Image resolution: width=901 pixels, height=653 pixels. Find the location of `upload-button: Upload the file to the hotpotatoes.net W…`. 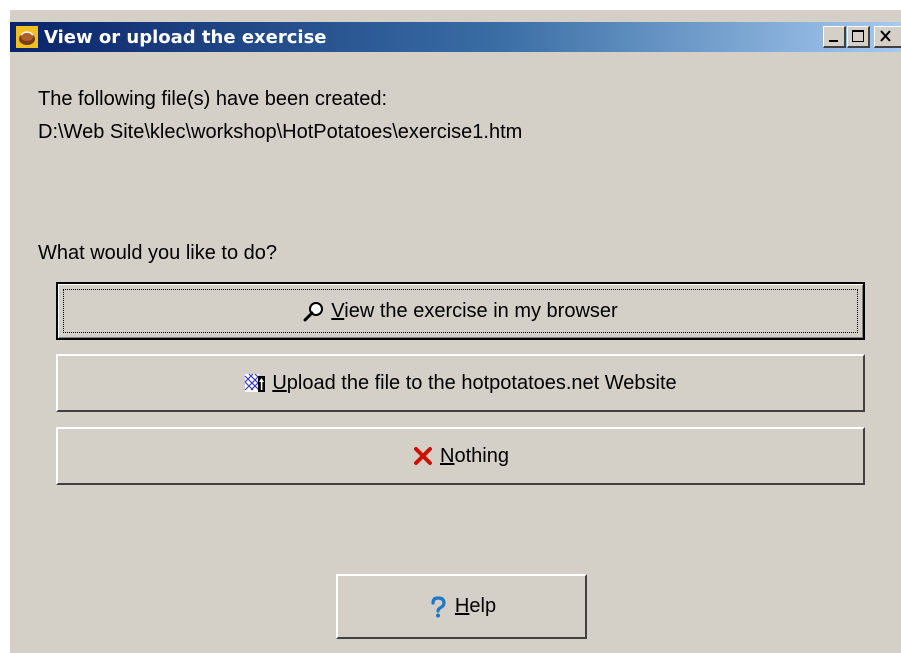

upload-button: Upload the file to the hotpotatoes.net W… is located at coordinates (460, 383).